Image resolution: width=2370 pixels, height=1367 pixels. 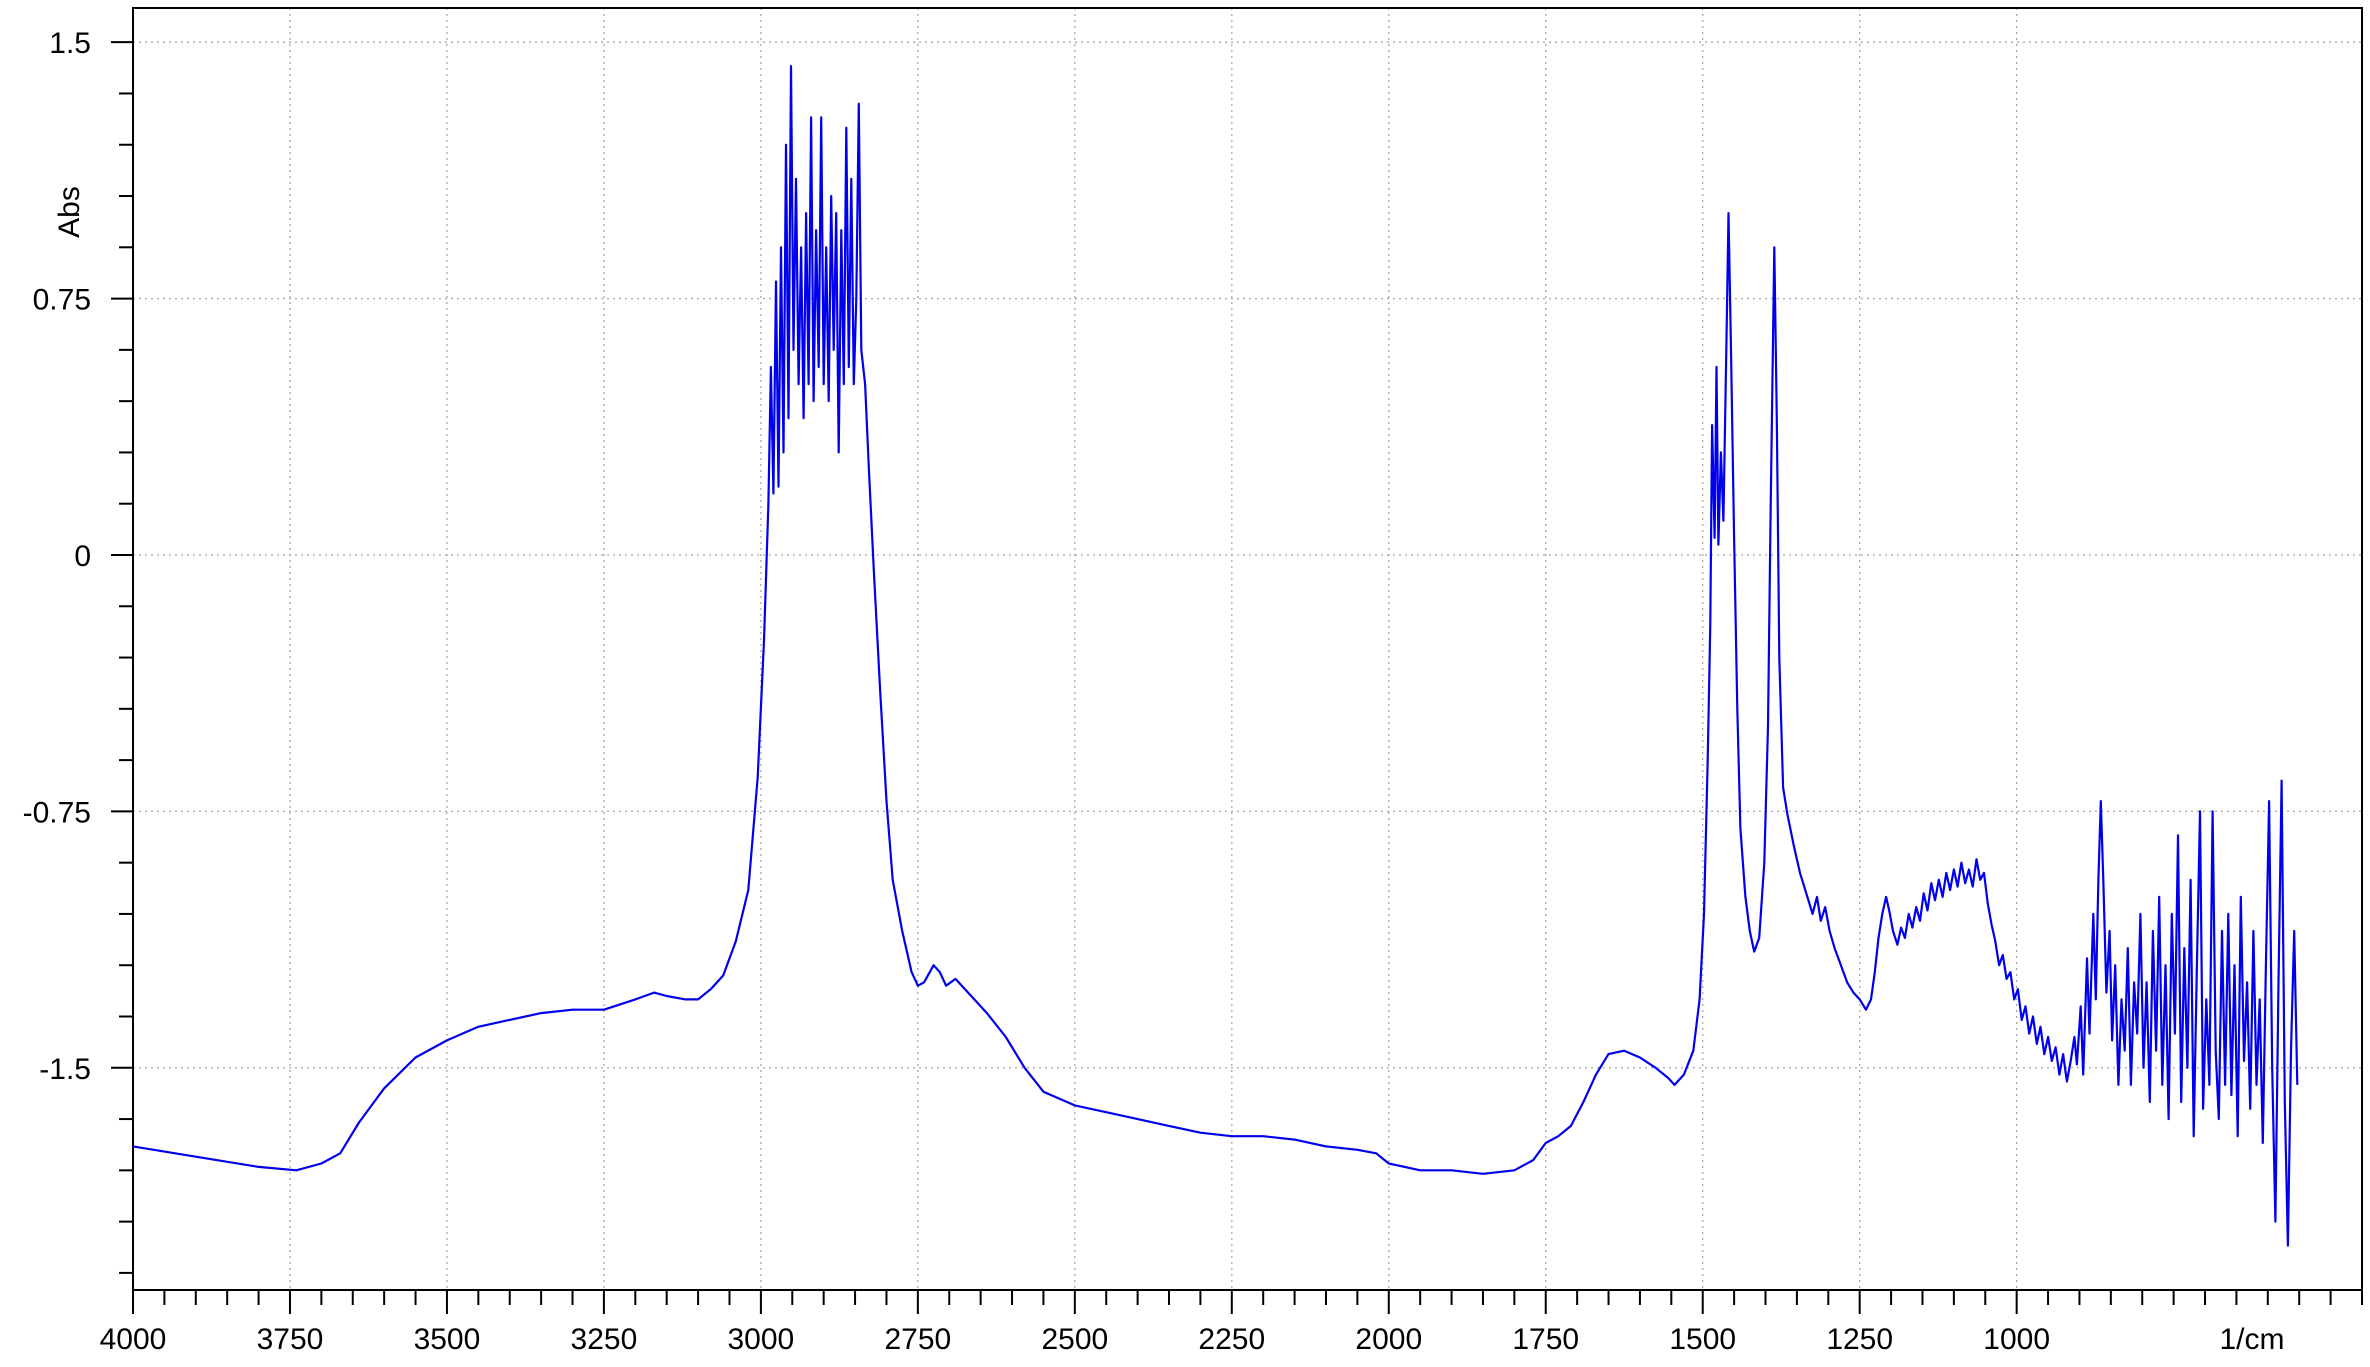 I want to click on x-tick-label: 2500, so click(x=1074, y=1339).